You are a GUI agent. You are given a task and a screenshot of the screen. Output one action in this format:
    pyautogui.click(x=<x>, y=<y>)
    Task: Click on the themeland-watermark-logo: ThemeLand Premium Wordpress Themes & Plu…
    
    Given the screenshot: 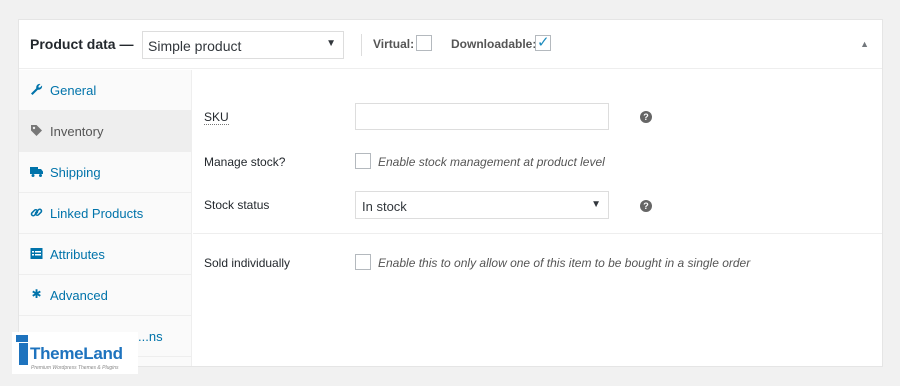 What is the action you would take?
    pyautogui.click(x=75, y=353)
    